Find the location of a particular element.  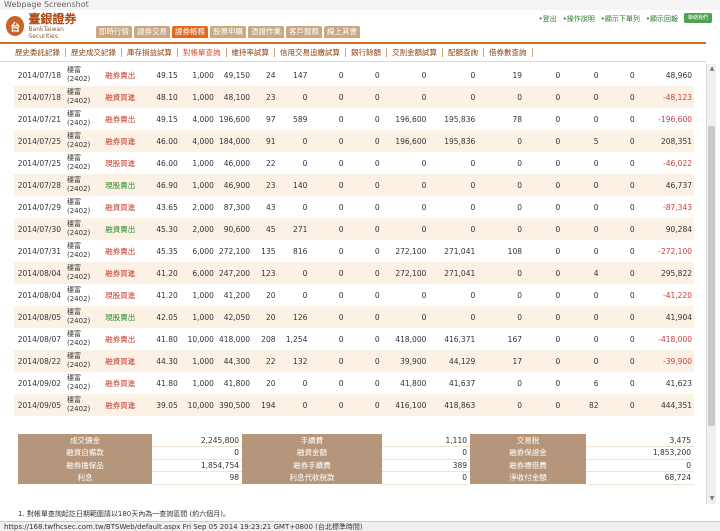

nav-tab-6: 線上其書 is located at coordinates (342, 32).